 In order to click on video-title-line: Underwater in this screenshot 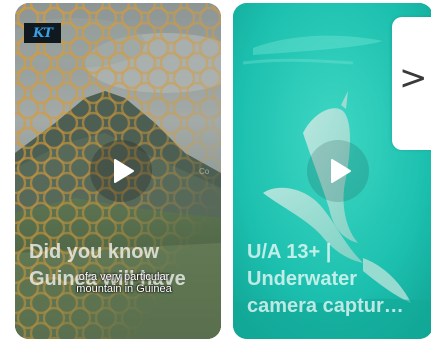, I will do `click(302, 279)`.